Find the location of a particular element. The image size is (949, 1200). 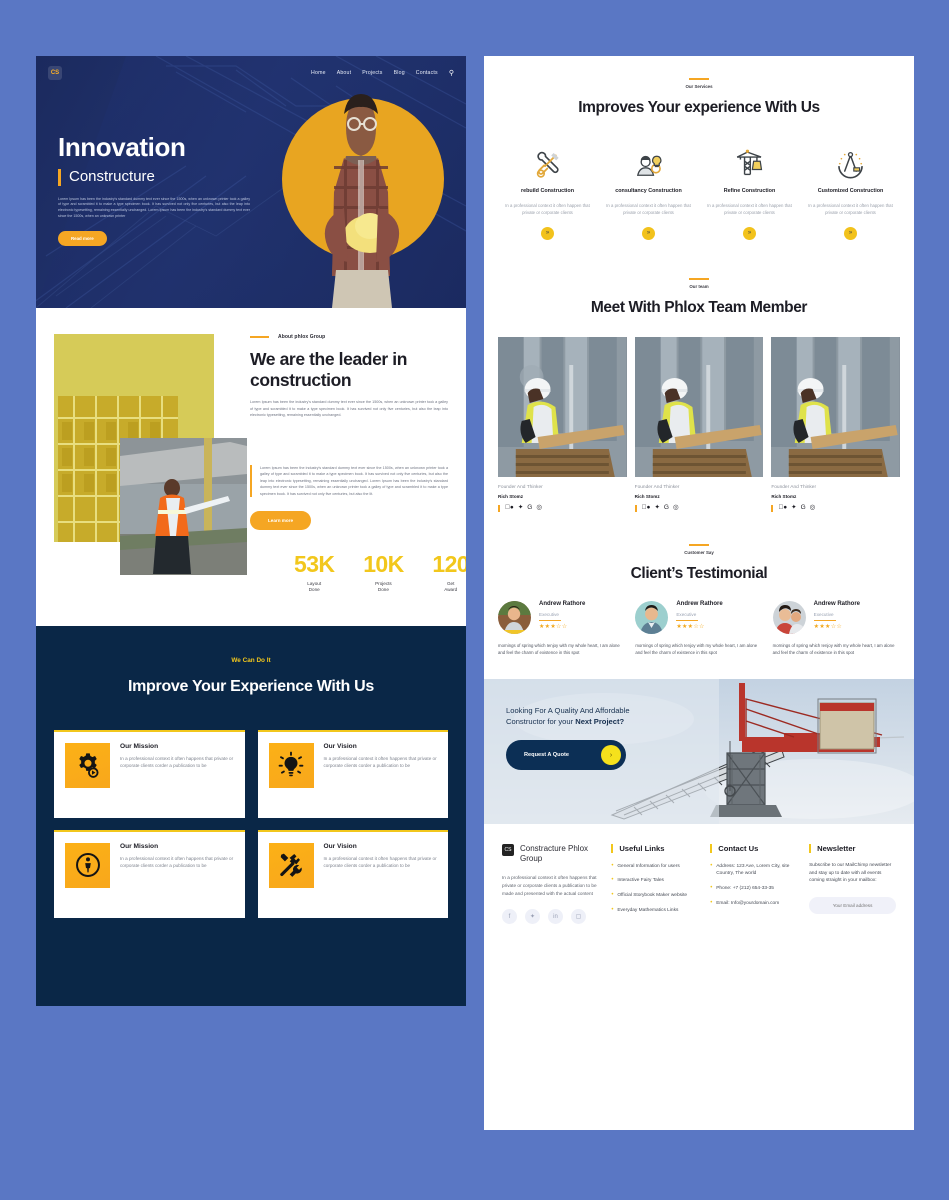

footer-brand: CS Constracture Phlox Group is located at coordinates (550, 854).